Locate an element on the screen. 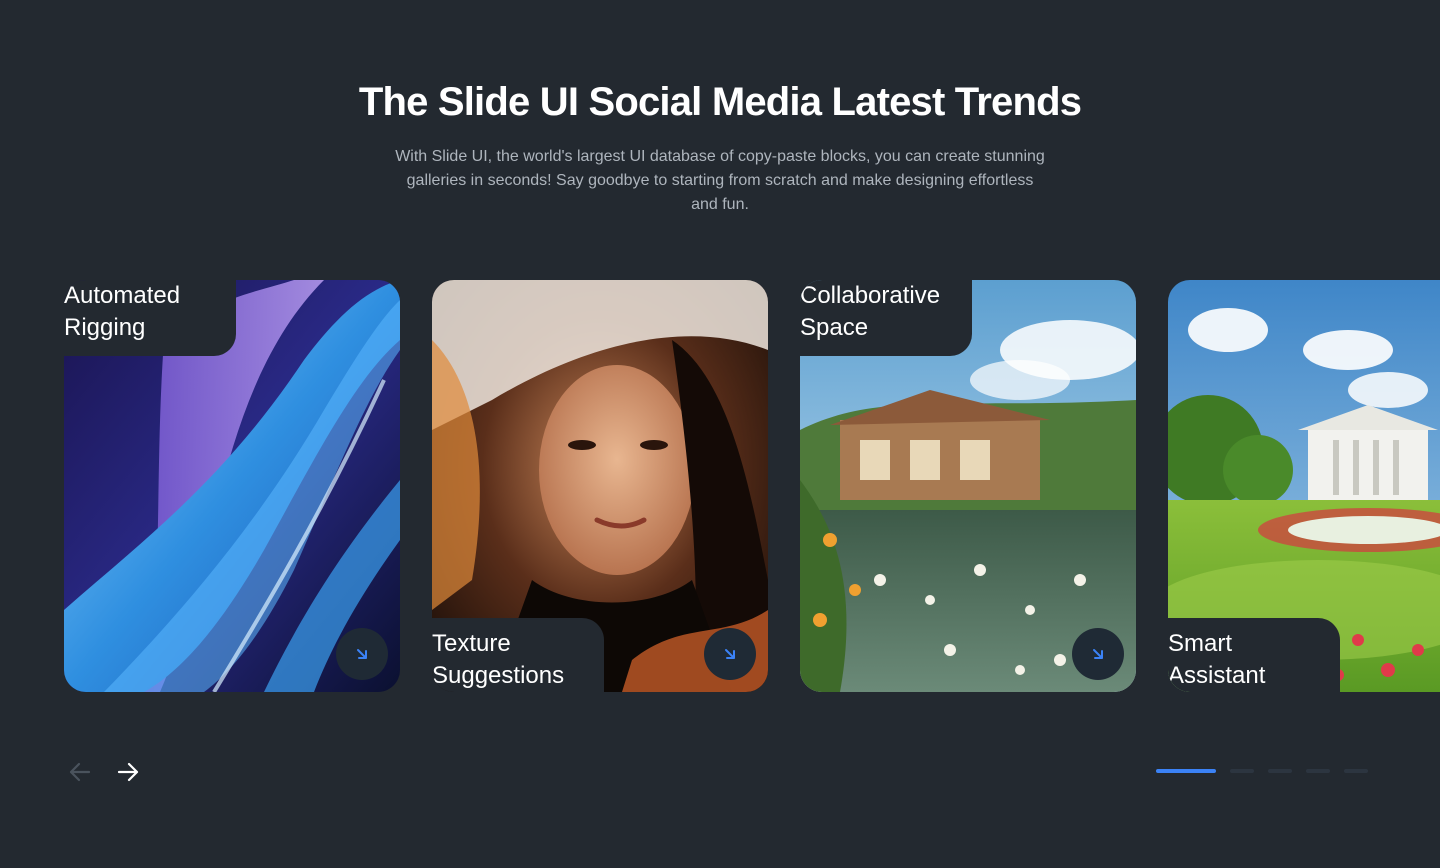  prev-button is located at coordinates (80, 772).